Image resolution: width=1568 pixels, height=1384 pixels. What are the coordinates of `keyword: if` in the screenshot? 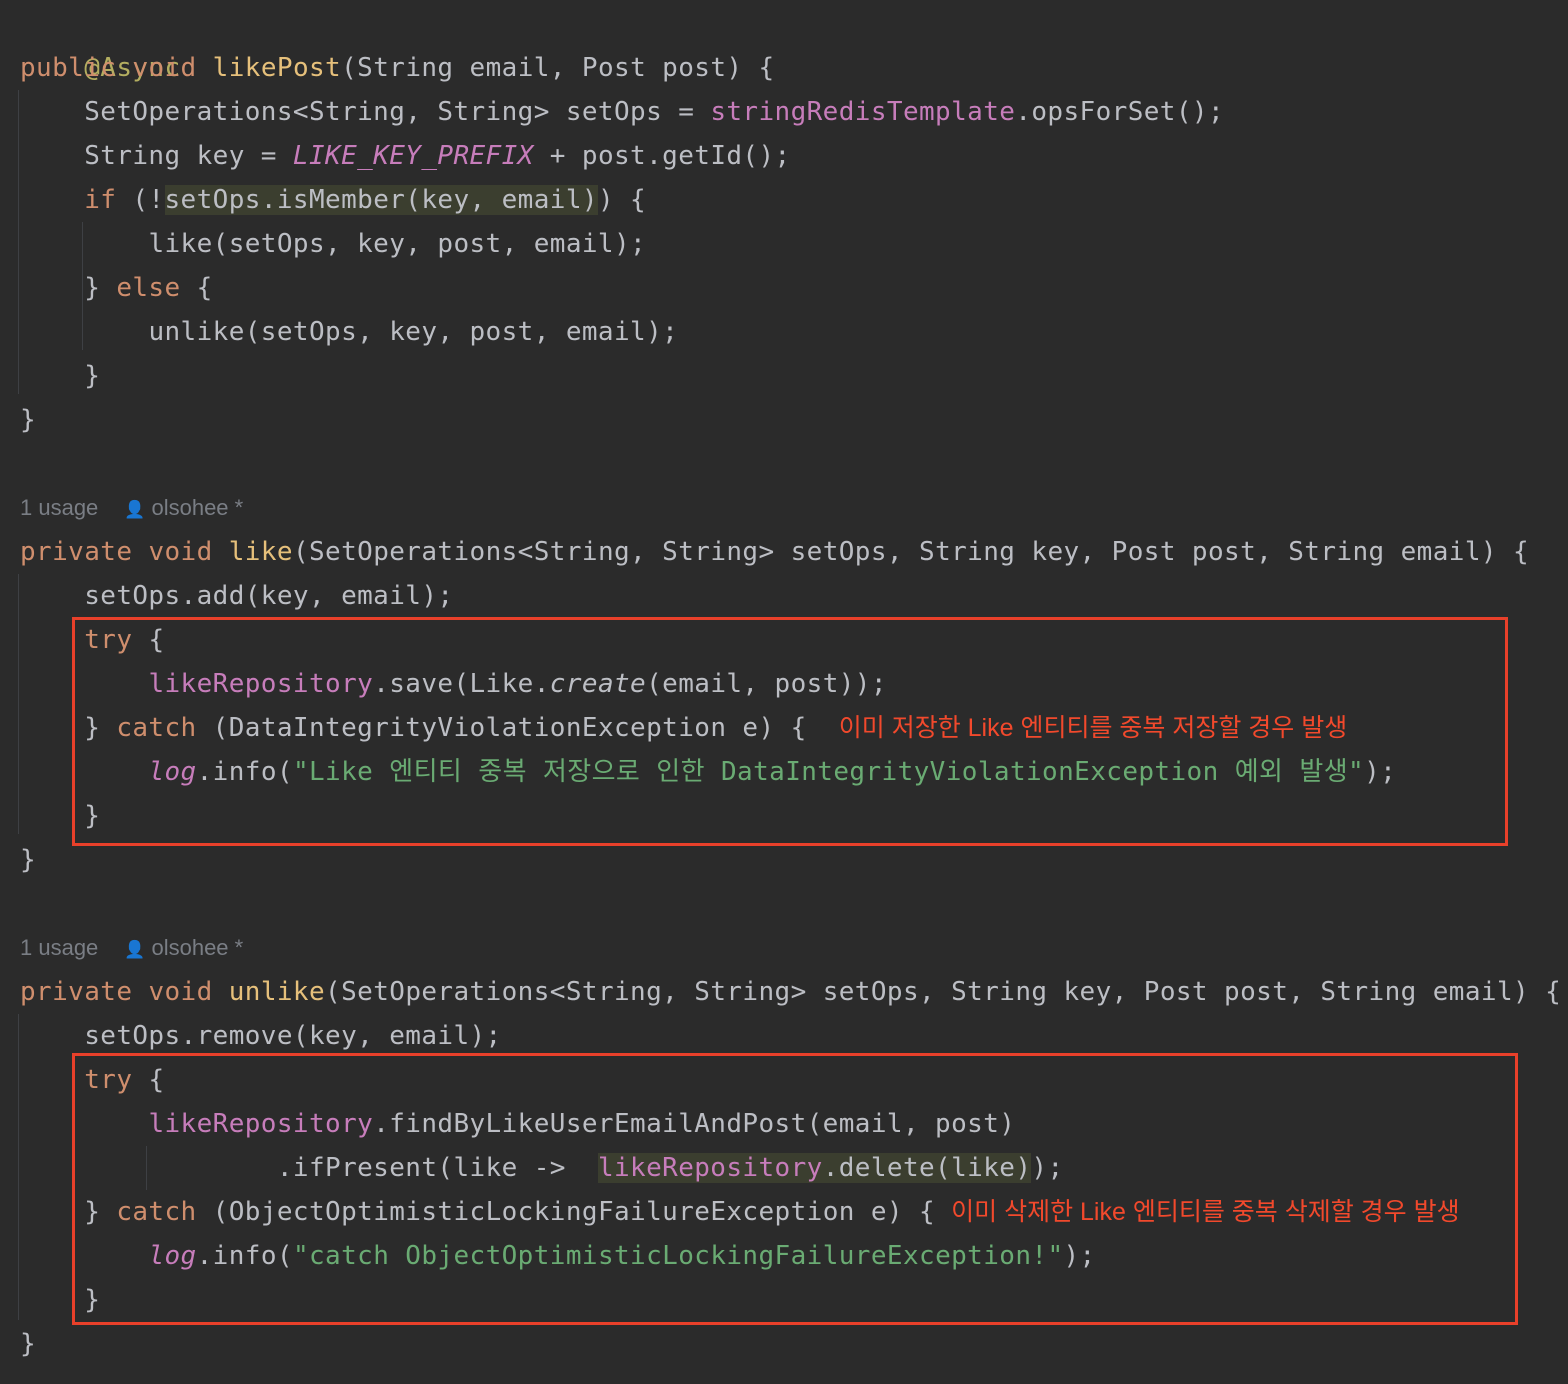 It's located at (100, 200).